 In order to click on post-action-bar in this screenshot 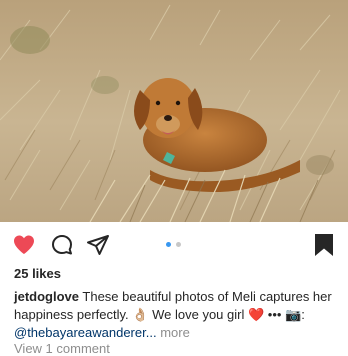, I will do `click(174, 245)`.